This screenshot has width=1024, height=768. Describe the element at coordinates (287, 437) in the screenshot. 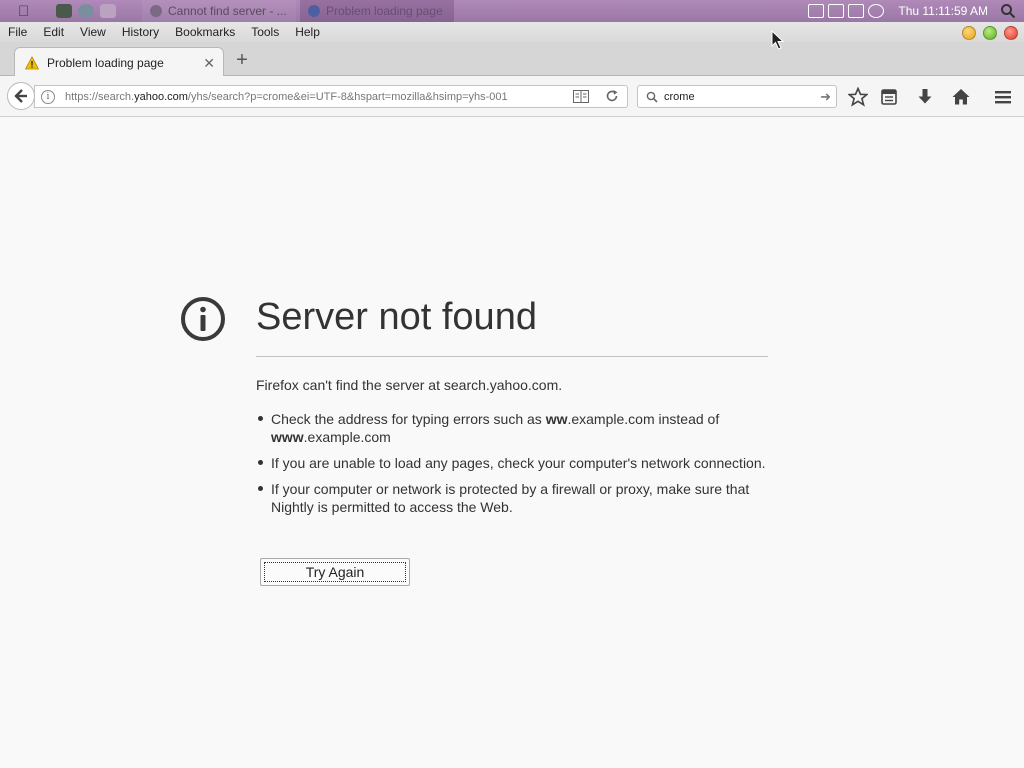

I see `tip1-text-d: www` at that location.